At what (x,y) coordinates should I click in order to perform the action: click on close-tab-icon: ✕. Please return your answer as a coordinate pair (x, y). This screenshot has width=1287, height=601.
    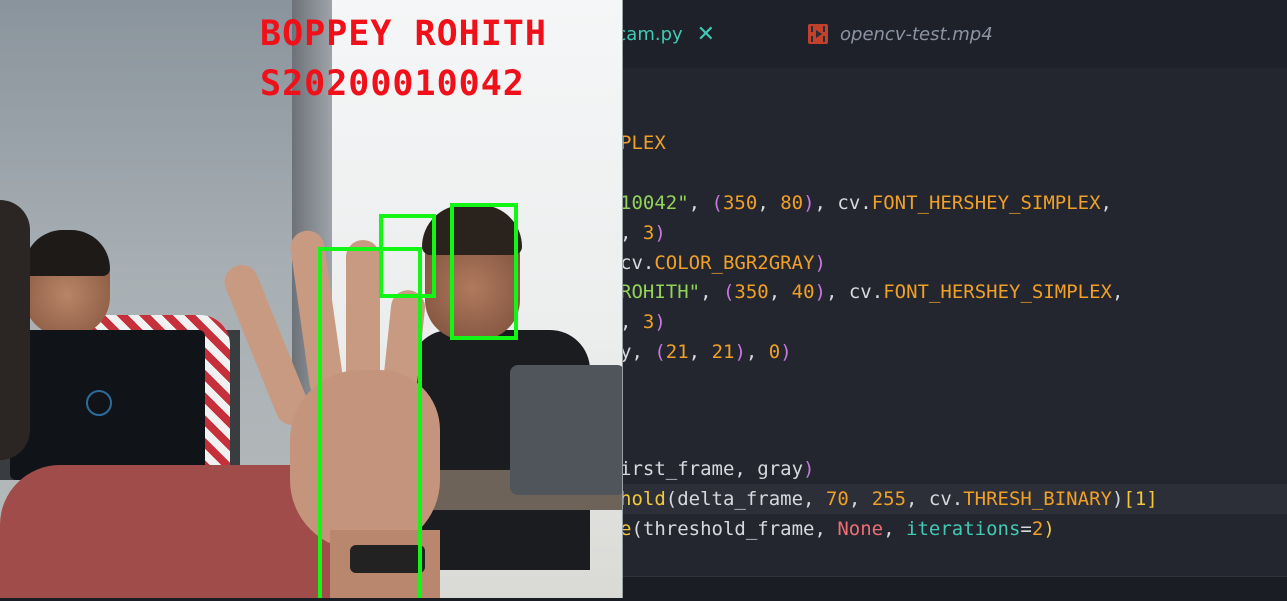
    Looking at the image, I should click on (706, 34).